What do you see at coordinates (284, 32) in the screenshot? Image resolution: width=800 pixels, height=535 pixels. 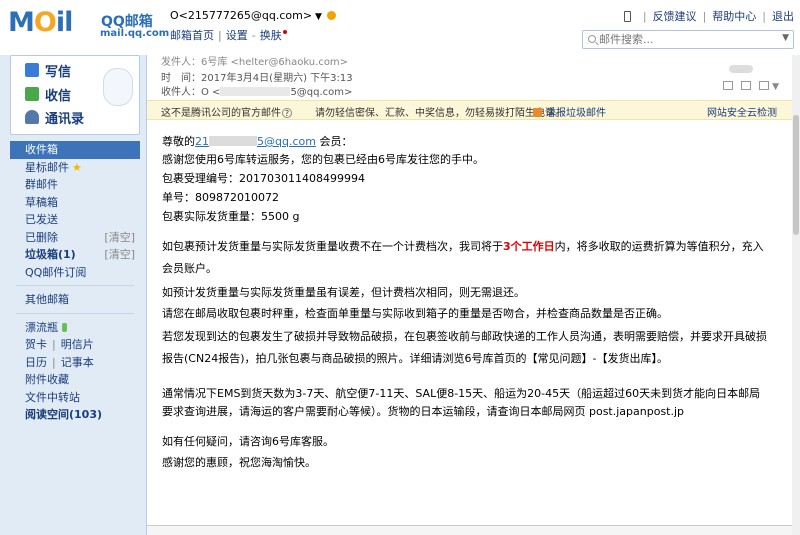 I see `new-dot-icon` at bounding box center [284, 32].